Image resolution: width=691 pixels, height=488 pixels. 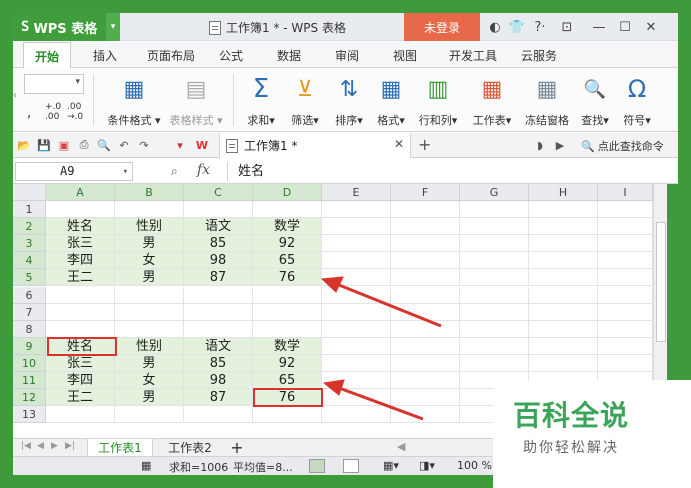 I want to click on watermark-title: 百科全说, so click(x=571, y=415).